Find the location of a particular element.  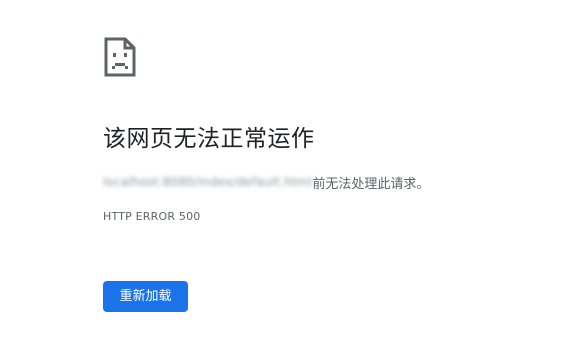

sad-document-icon is located at coordinates (120, 57).